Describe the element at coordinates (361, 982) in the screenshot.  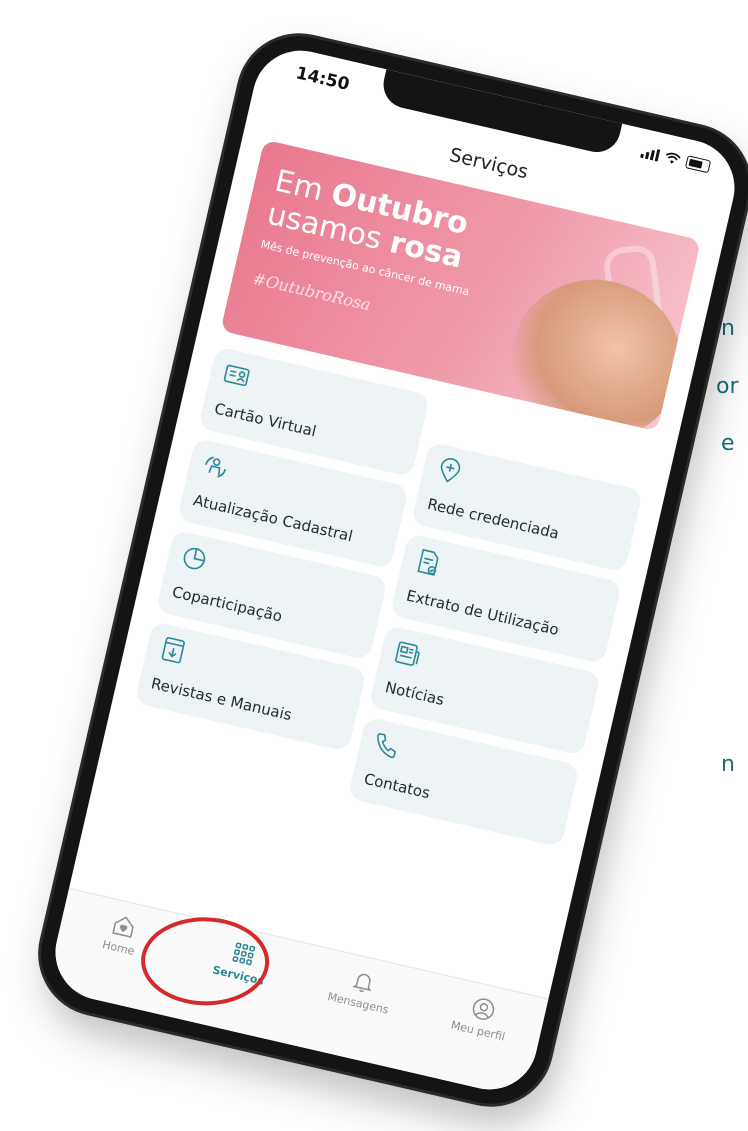
I see `bell-icon` at that location.